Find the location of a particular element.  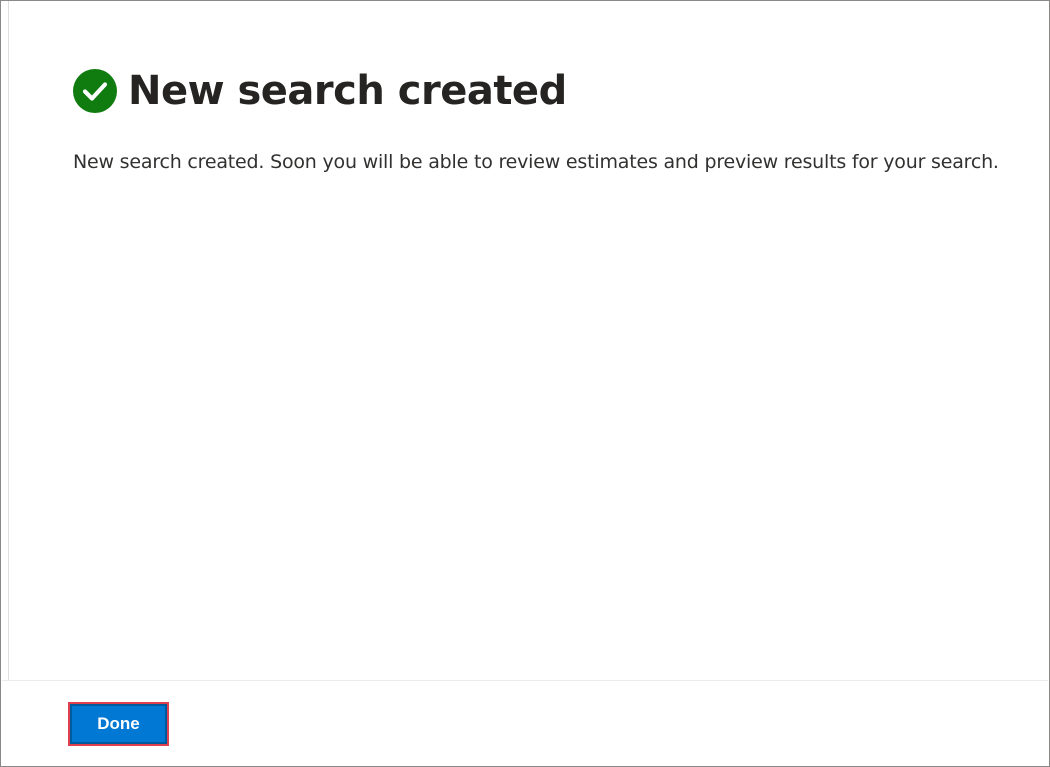

page-title: New search created is located at coordinates (347, 91).